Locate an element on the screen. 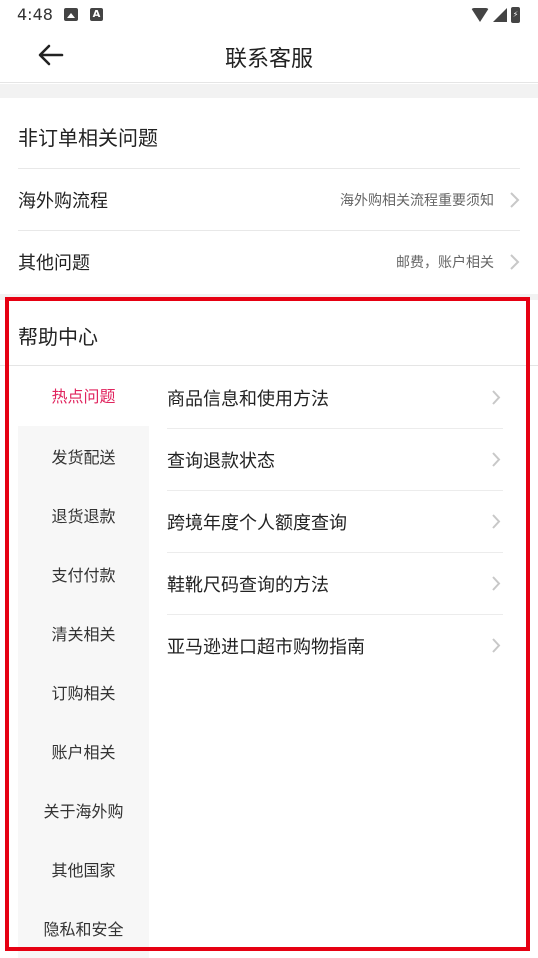  signal-icon is located at coordinates (500, 15).